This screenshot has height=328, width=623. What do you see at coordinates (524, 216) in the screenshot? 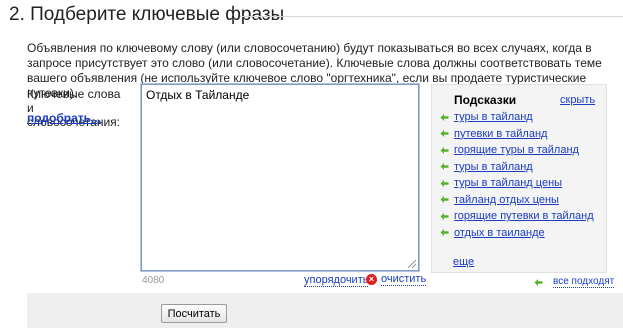
I see `hint-item-label: горящие путевки в тайланд` at bounding box center [524, 216].